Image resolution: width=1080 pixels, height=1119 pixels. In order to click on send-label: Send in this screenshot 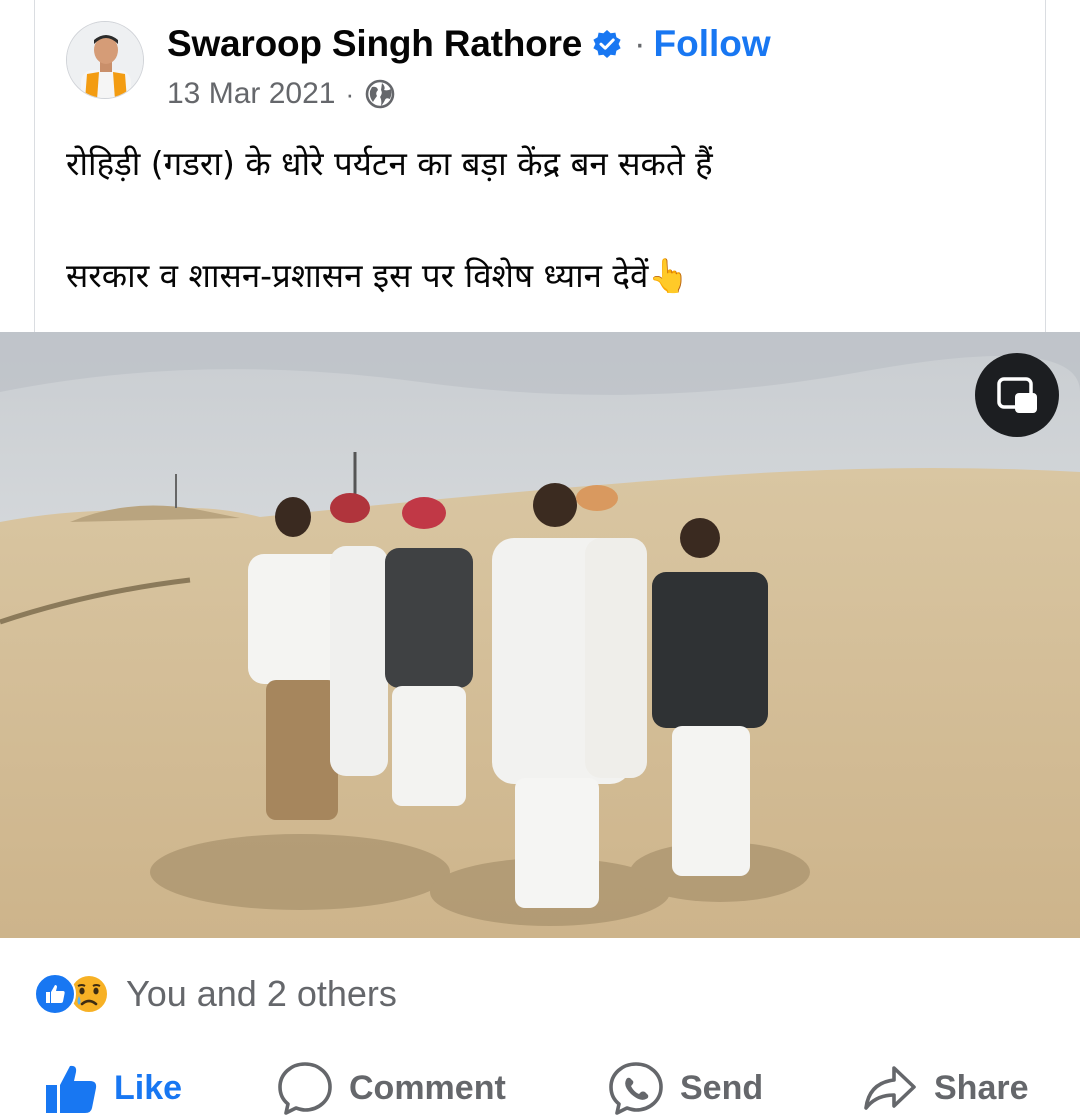, I will do `click(722, 1087)`.